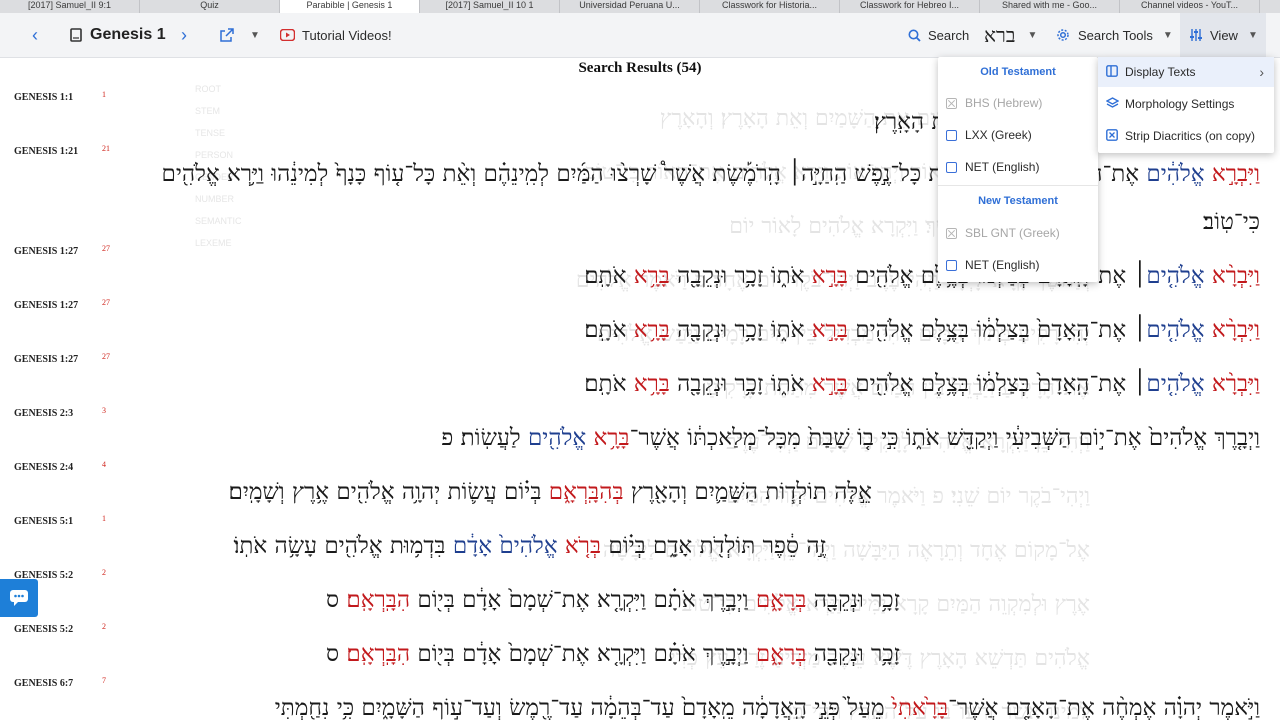  I want to click on verse-number: 7, so click(104, 680).